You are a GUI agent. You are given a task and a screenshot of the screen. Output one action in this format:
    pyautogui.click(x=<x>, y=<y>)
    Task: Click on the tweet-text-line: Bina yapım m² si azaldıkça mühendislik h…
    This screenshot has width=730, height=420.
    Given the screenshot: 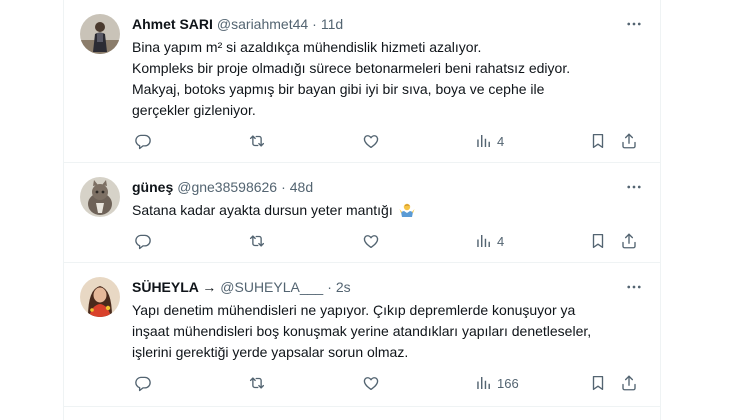 What is the action you would take?
    pyautogui.click(x=307, y=47)
    